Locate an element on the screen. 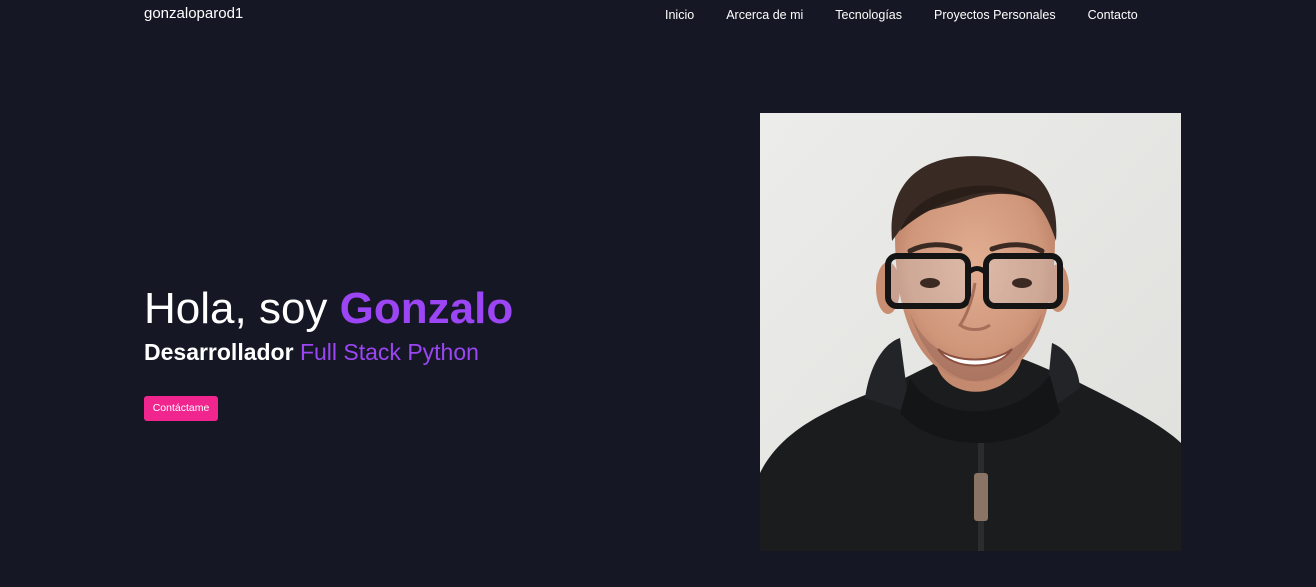  nav-link-tecnologias: Tecnologías is located at coordinates (868, 15).